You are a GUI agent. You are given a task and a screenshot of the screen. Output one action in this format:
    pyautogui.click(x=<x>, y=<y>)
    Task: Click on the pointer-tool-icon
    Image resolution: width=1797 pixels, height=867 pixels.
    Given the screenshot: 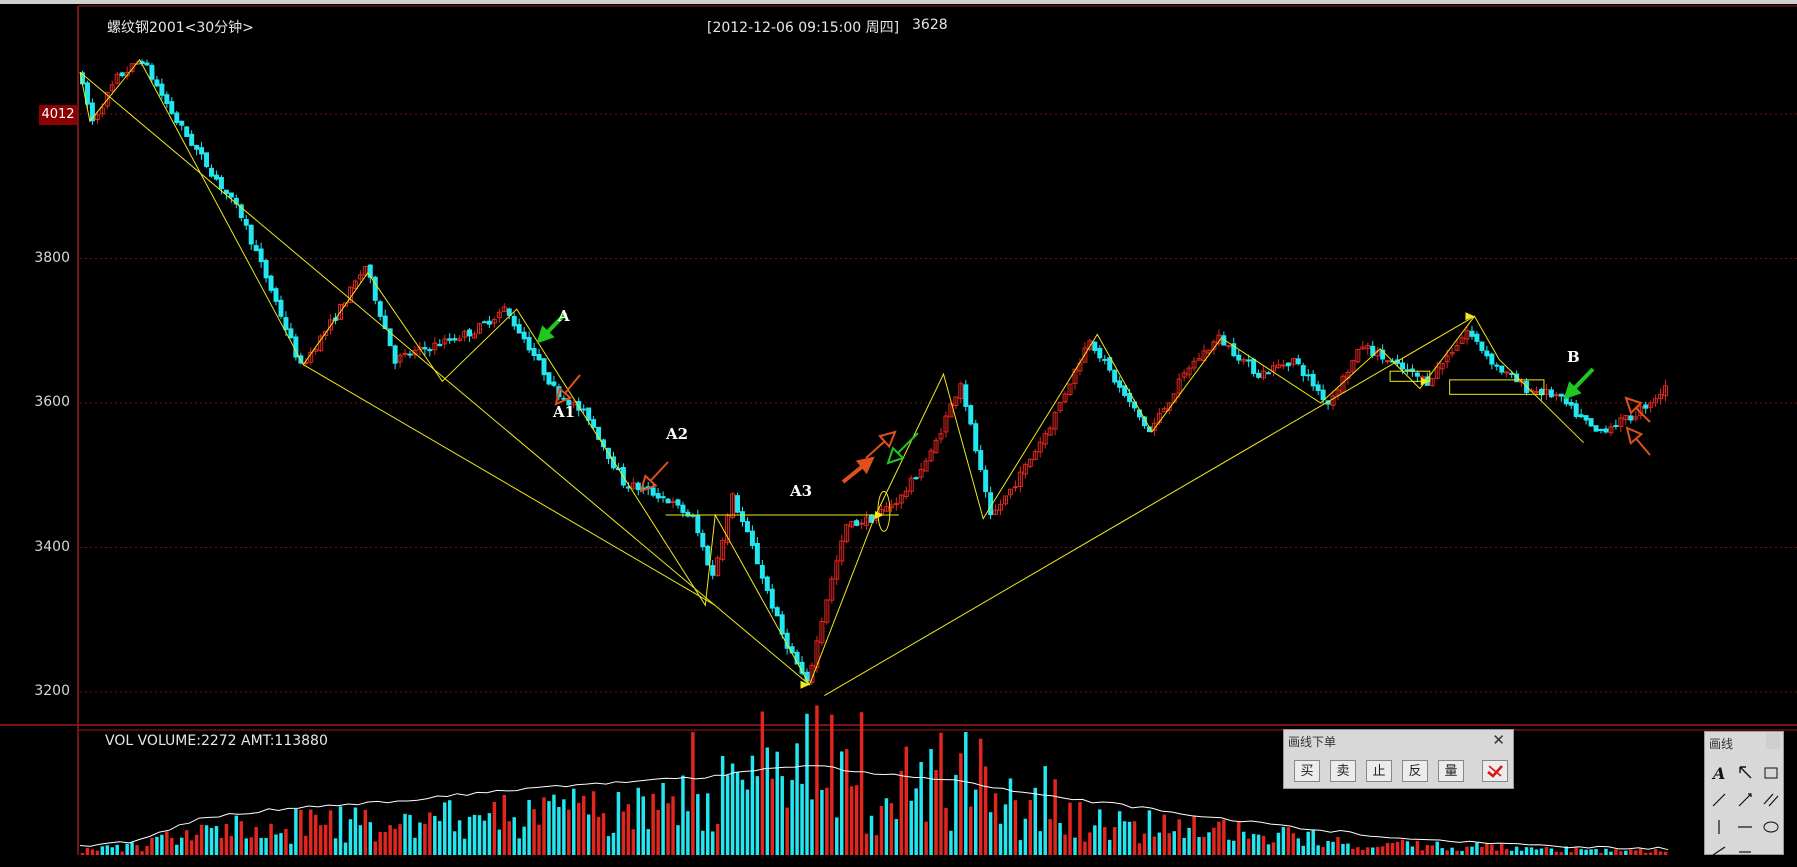 What is the action you would take?
    pyautogui.click(x=1745, y=773)
    